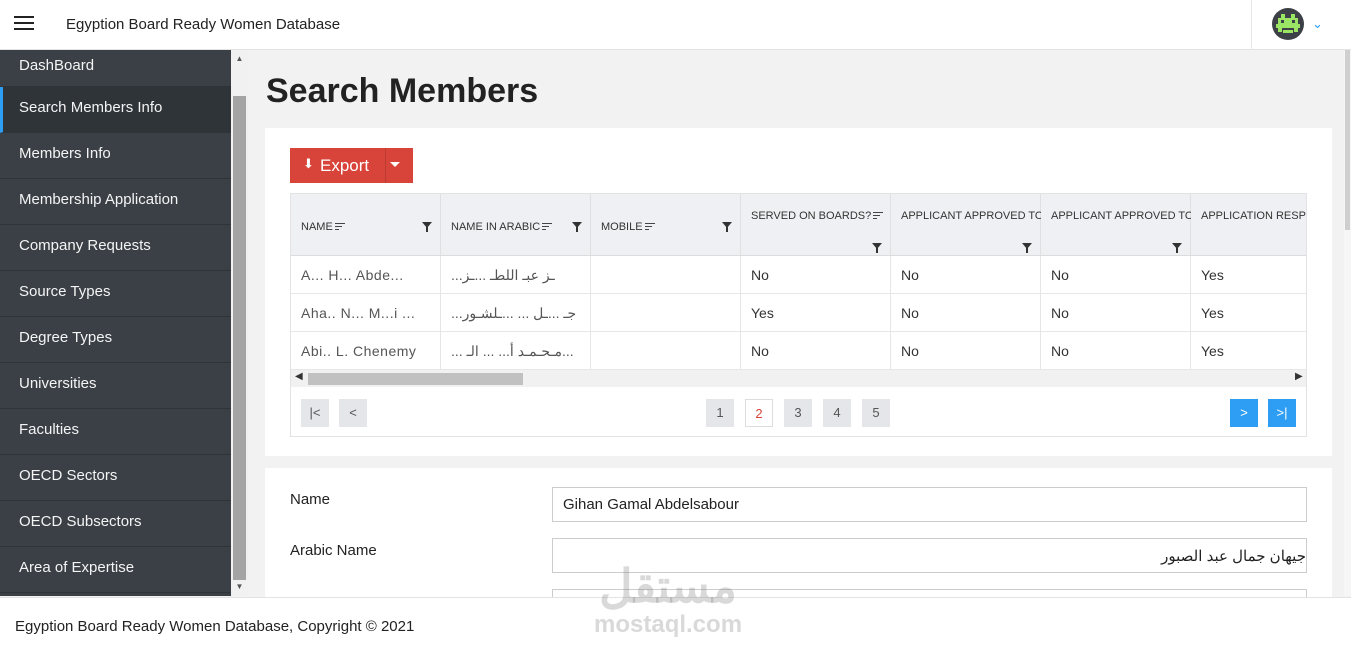  What do you see at coordinates (308, 163) in the screenshot?
I see `download-icon: ⬇` at bounding box center [308, 163].